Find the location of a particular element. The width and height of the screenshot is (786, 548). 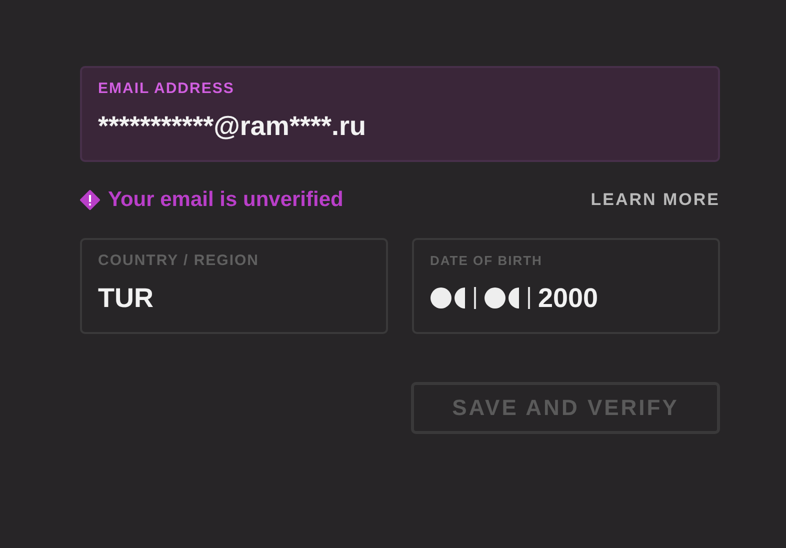

field-value: ***********@ram****.ru is located at coordinates (232, 126).